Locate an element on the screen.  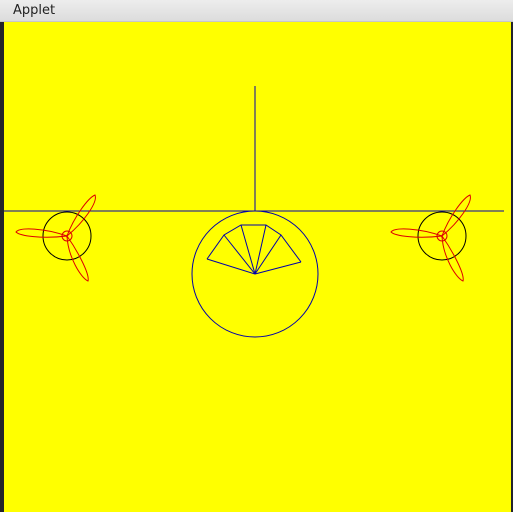
right-propeller is located at coordinates (430, 238).